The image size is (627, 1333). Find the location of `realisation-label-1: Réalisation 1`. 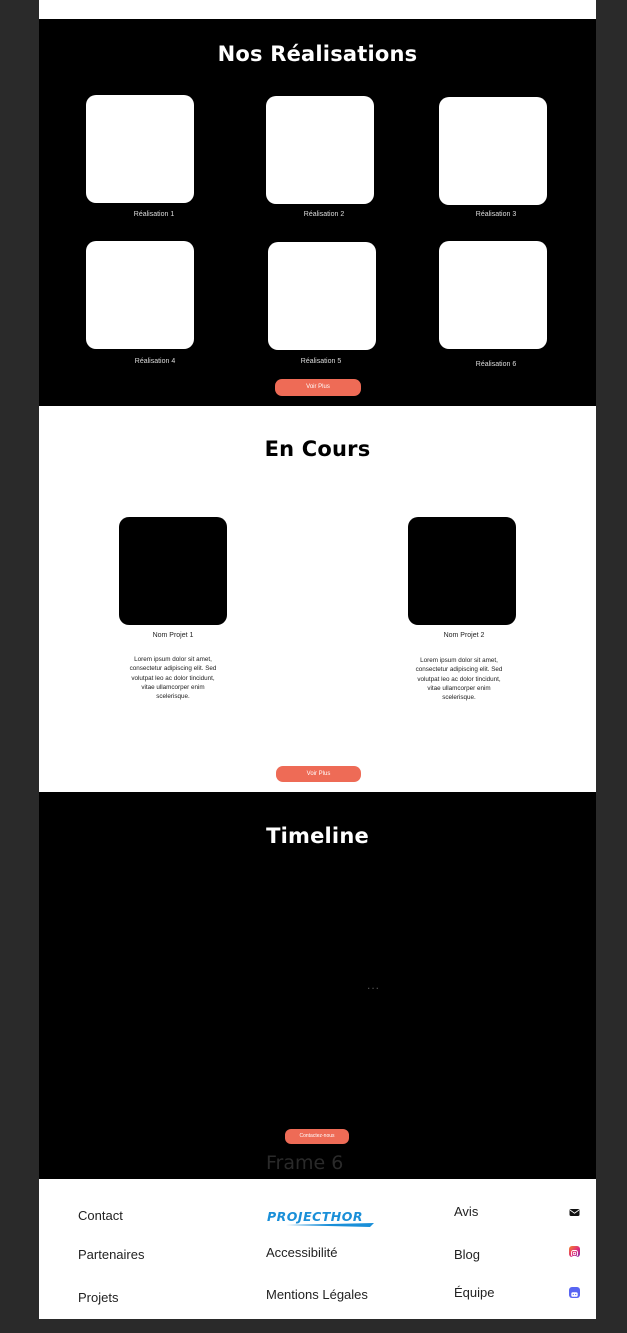

realisation-label-1: Réalisation 1 is located at coordinates (154, 214).